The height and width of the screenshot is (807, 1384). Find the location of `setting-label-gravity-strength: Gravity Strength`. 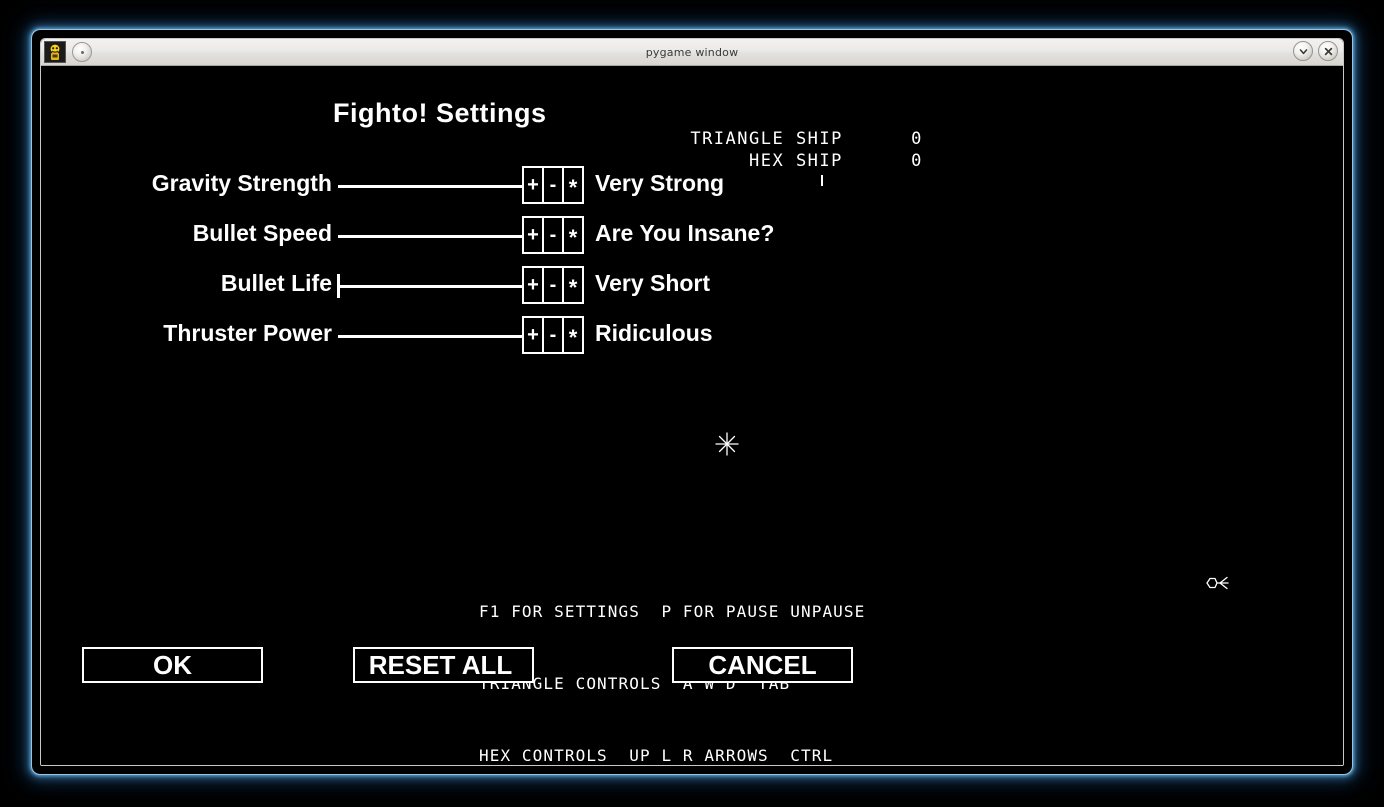

setting-label-gravity-strength: Gravity Strength is located at coordinates (241, 183).